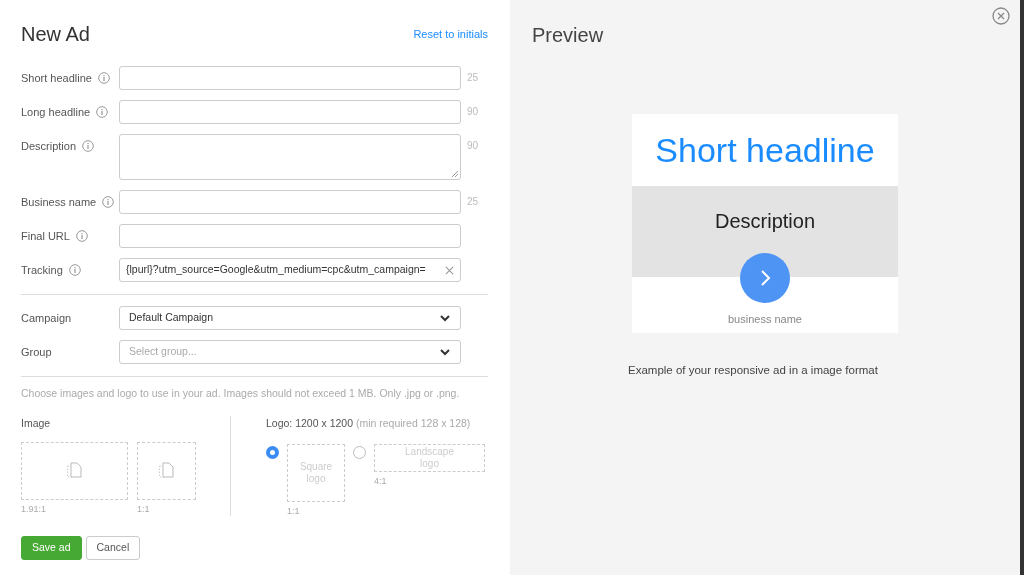 This screenshot has width=1024, height=575. What do you see at coordinates (42, 270) in the screenshot?
I see `field-label: Tracking` at bounding box center [42, 270].